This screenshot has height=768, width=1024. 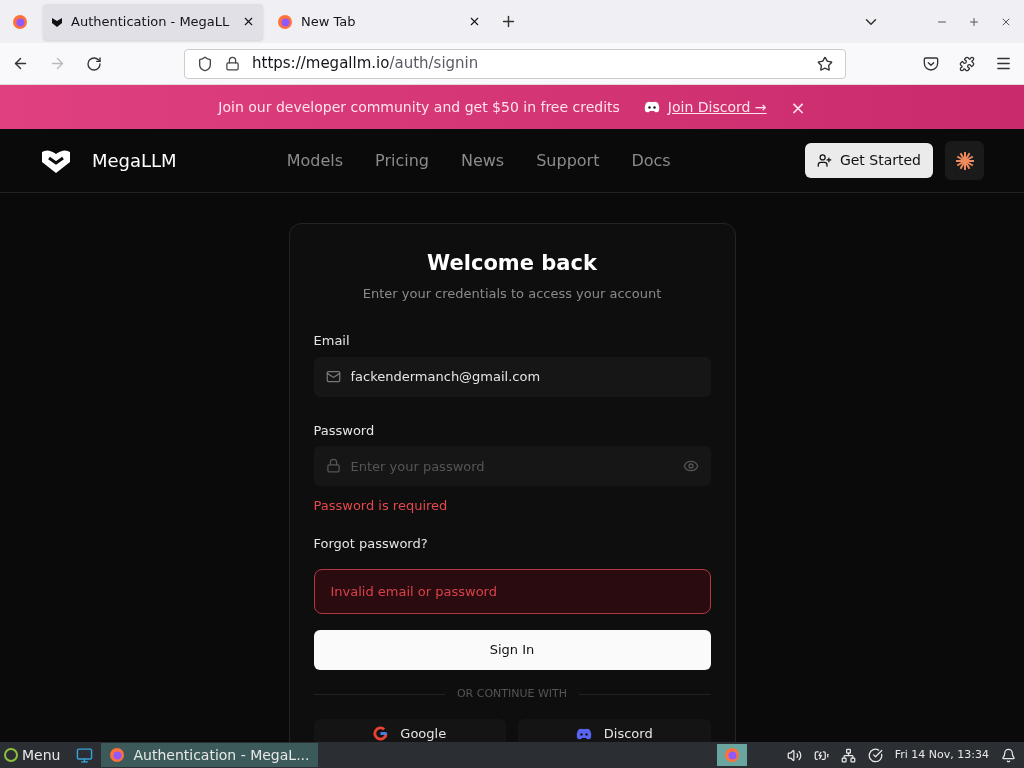 What do you see at coordinates (381, 733) in the screenshot?
I see `google-icon` at bounding box center [381, 733].